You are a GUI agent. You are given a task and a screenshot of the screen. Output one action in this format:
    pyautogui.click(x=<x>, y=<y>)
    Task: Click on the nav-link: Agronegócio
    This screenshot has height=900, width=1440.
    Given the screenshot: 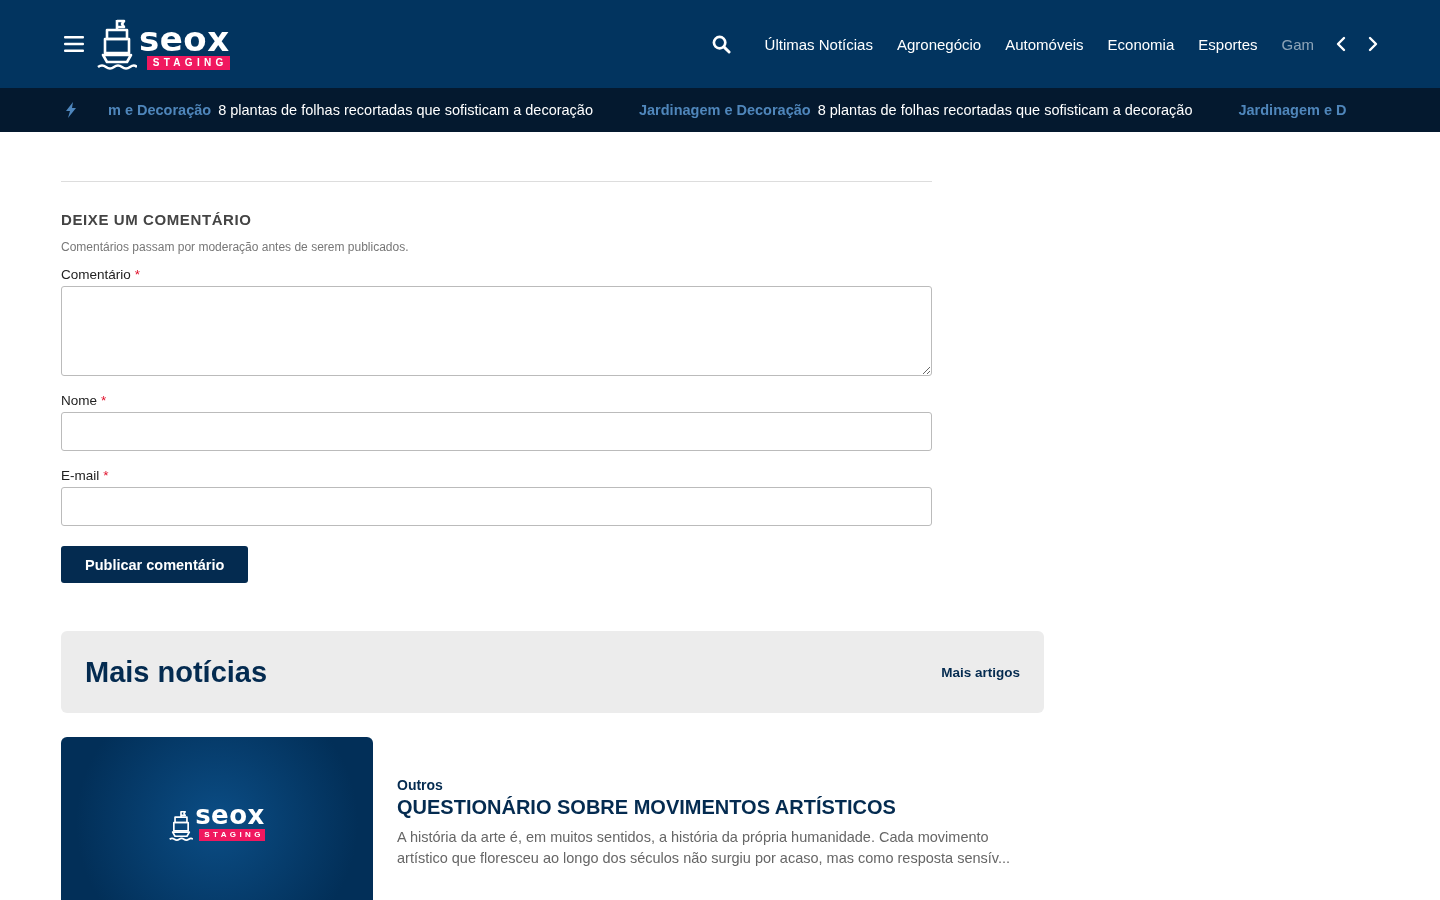 What is the action you would take?
    pyautogui.click(x=939, y=44)
    